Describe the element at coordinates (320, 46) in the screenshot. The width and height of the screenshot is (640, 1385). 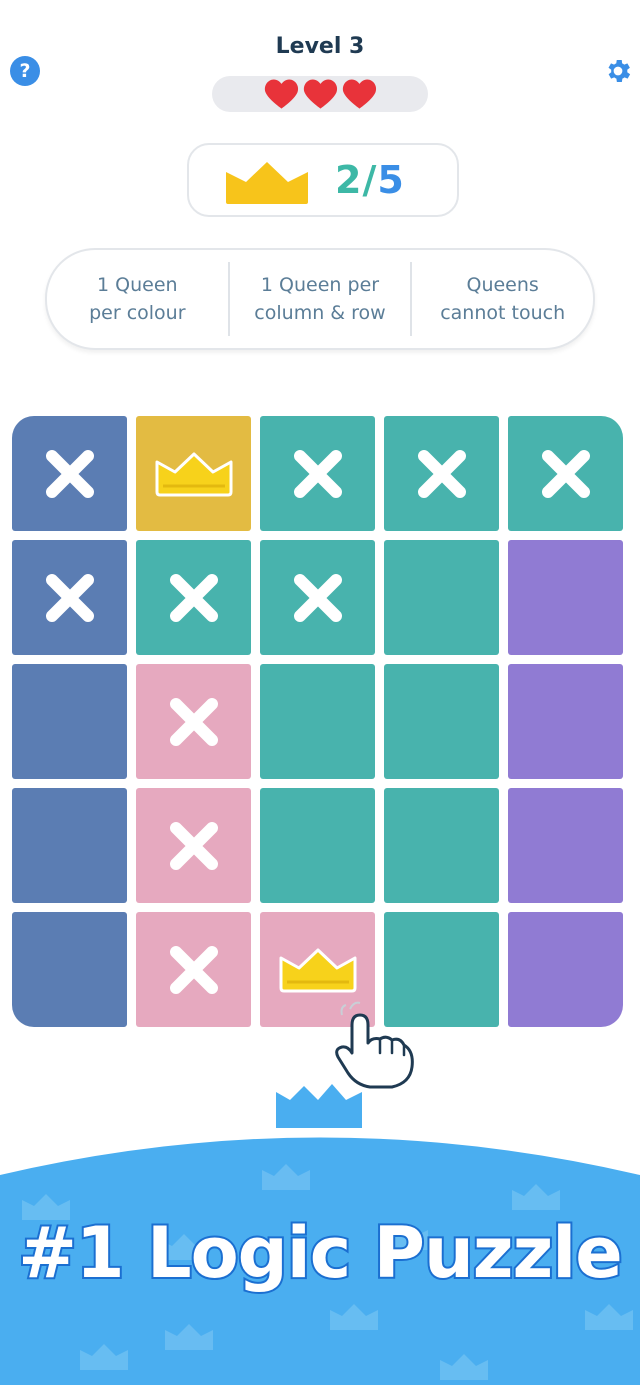
I see `level-title: Level 3` at that location.